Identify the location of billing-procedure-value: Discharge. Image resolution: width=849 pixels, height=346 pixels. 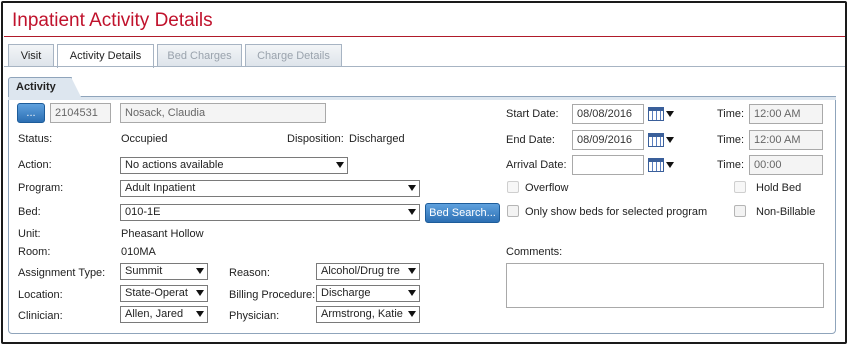
(346, 293).